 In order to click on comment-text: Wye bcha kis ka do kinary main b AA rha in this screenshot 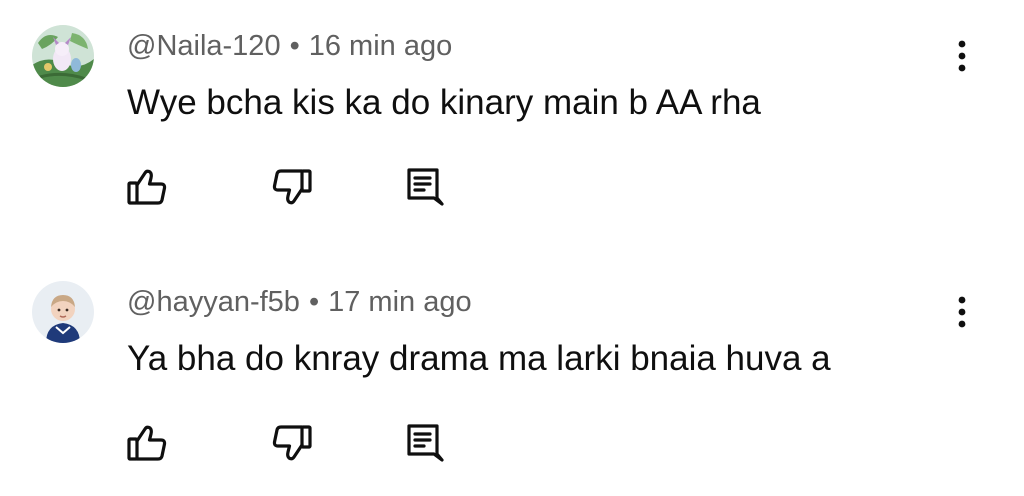, I will do `click(444, 102)`.